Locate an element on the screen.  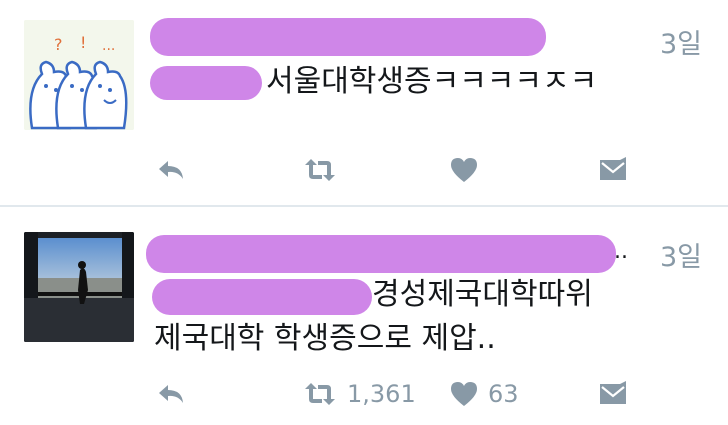
tweet-text-line1: 경성제국대학따위 is located at coordinates (482, 294).